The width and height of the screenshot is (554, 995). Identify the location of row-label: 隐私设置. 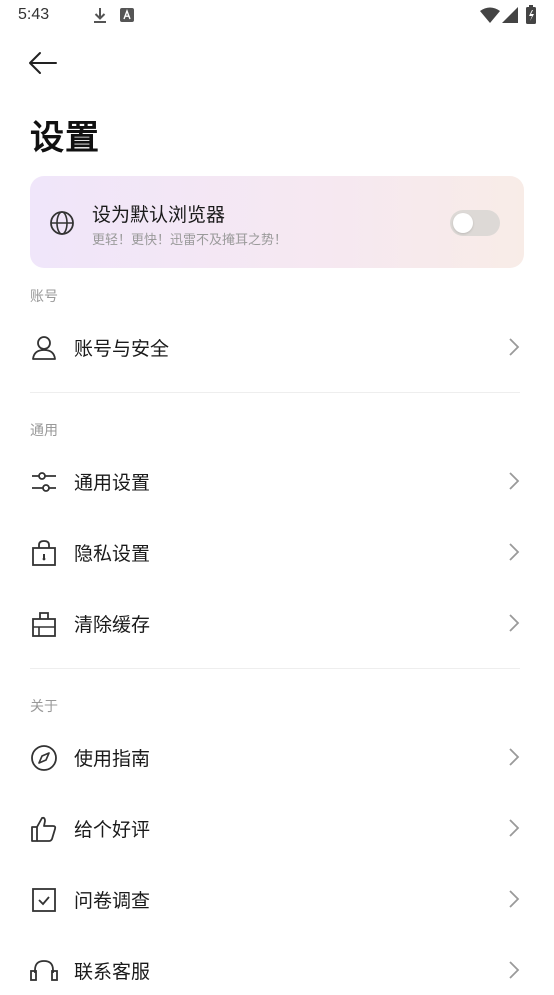
(112, 554).